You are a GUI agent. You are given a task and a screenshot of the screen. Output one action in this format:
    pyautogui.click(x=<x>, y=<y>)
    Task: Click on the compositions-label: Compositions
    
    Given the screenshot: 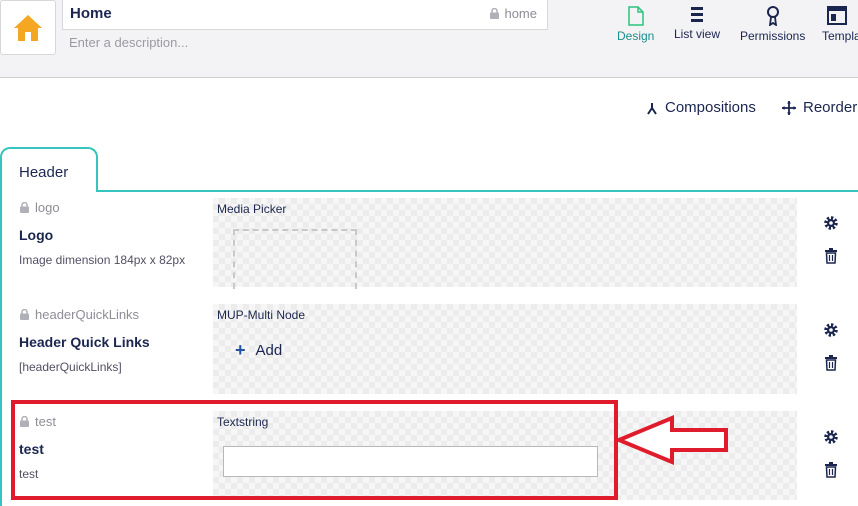 What is the action you would take?
    pyautogui.click(x=710, y=107)
    